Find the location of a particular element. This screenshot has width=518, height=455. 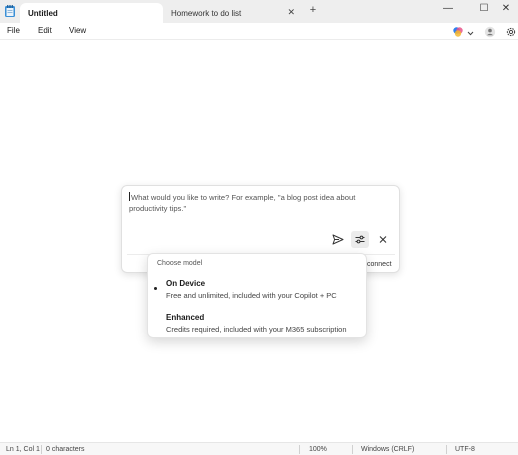

tab-label: Homework to do list is located at coordinates (206, 13).